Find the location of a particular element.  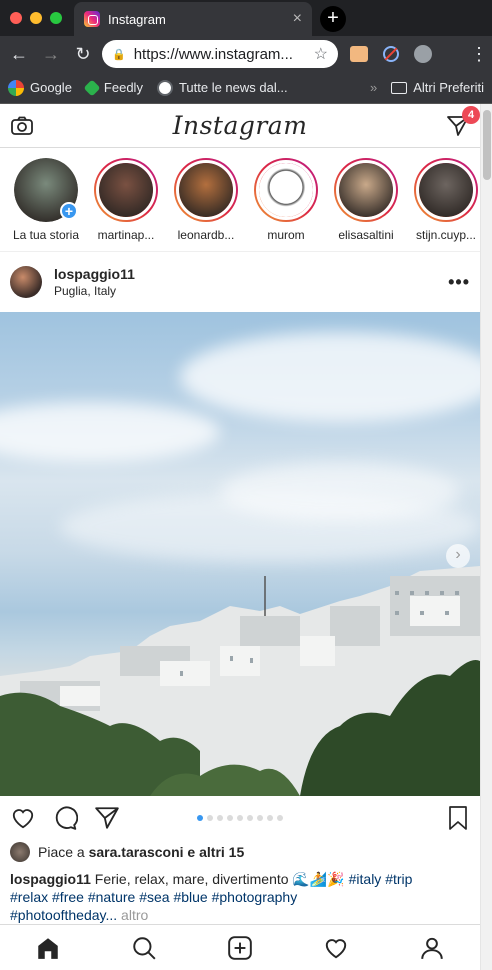

other-bookmarks-label: Altri Preferiti is located at coordinates (448, 87).